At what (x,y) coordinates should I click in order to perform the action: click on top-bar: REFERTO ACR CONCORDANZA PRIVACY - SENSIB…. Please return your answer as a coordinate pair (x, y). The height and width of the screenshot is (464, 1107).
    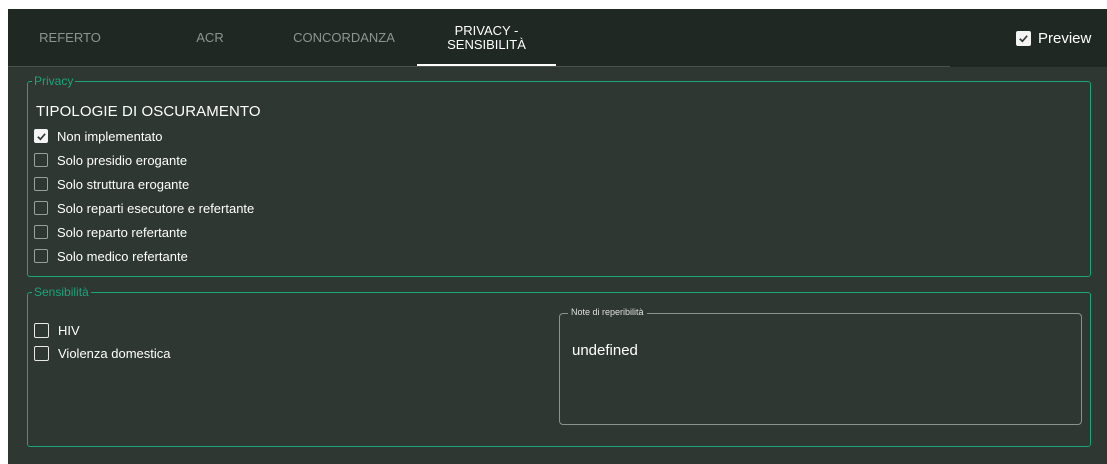
    Looking at the image, I should click on (557, 38).